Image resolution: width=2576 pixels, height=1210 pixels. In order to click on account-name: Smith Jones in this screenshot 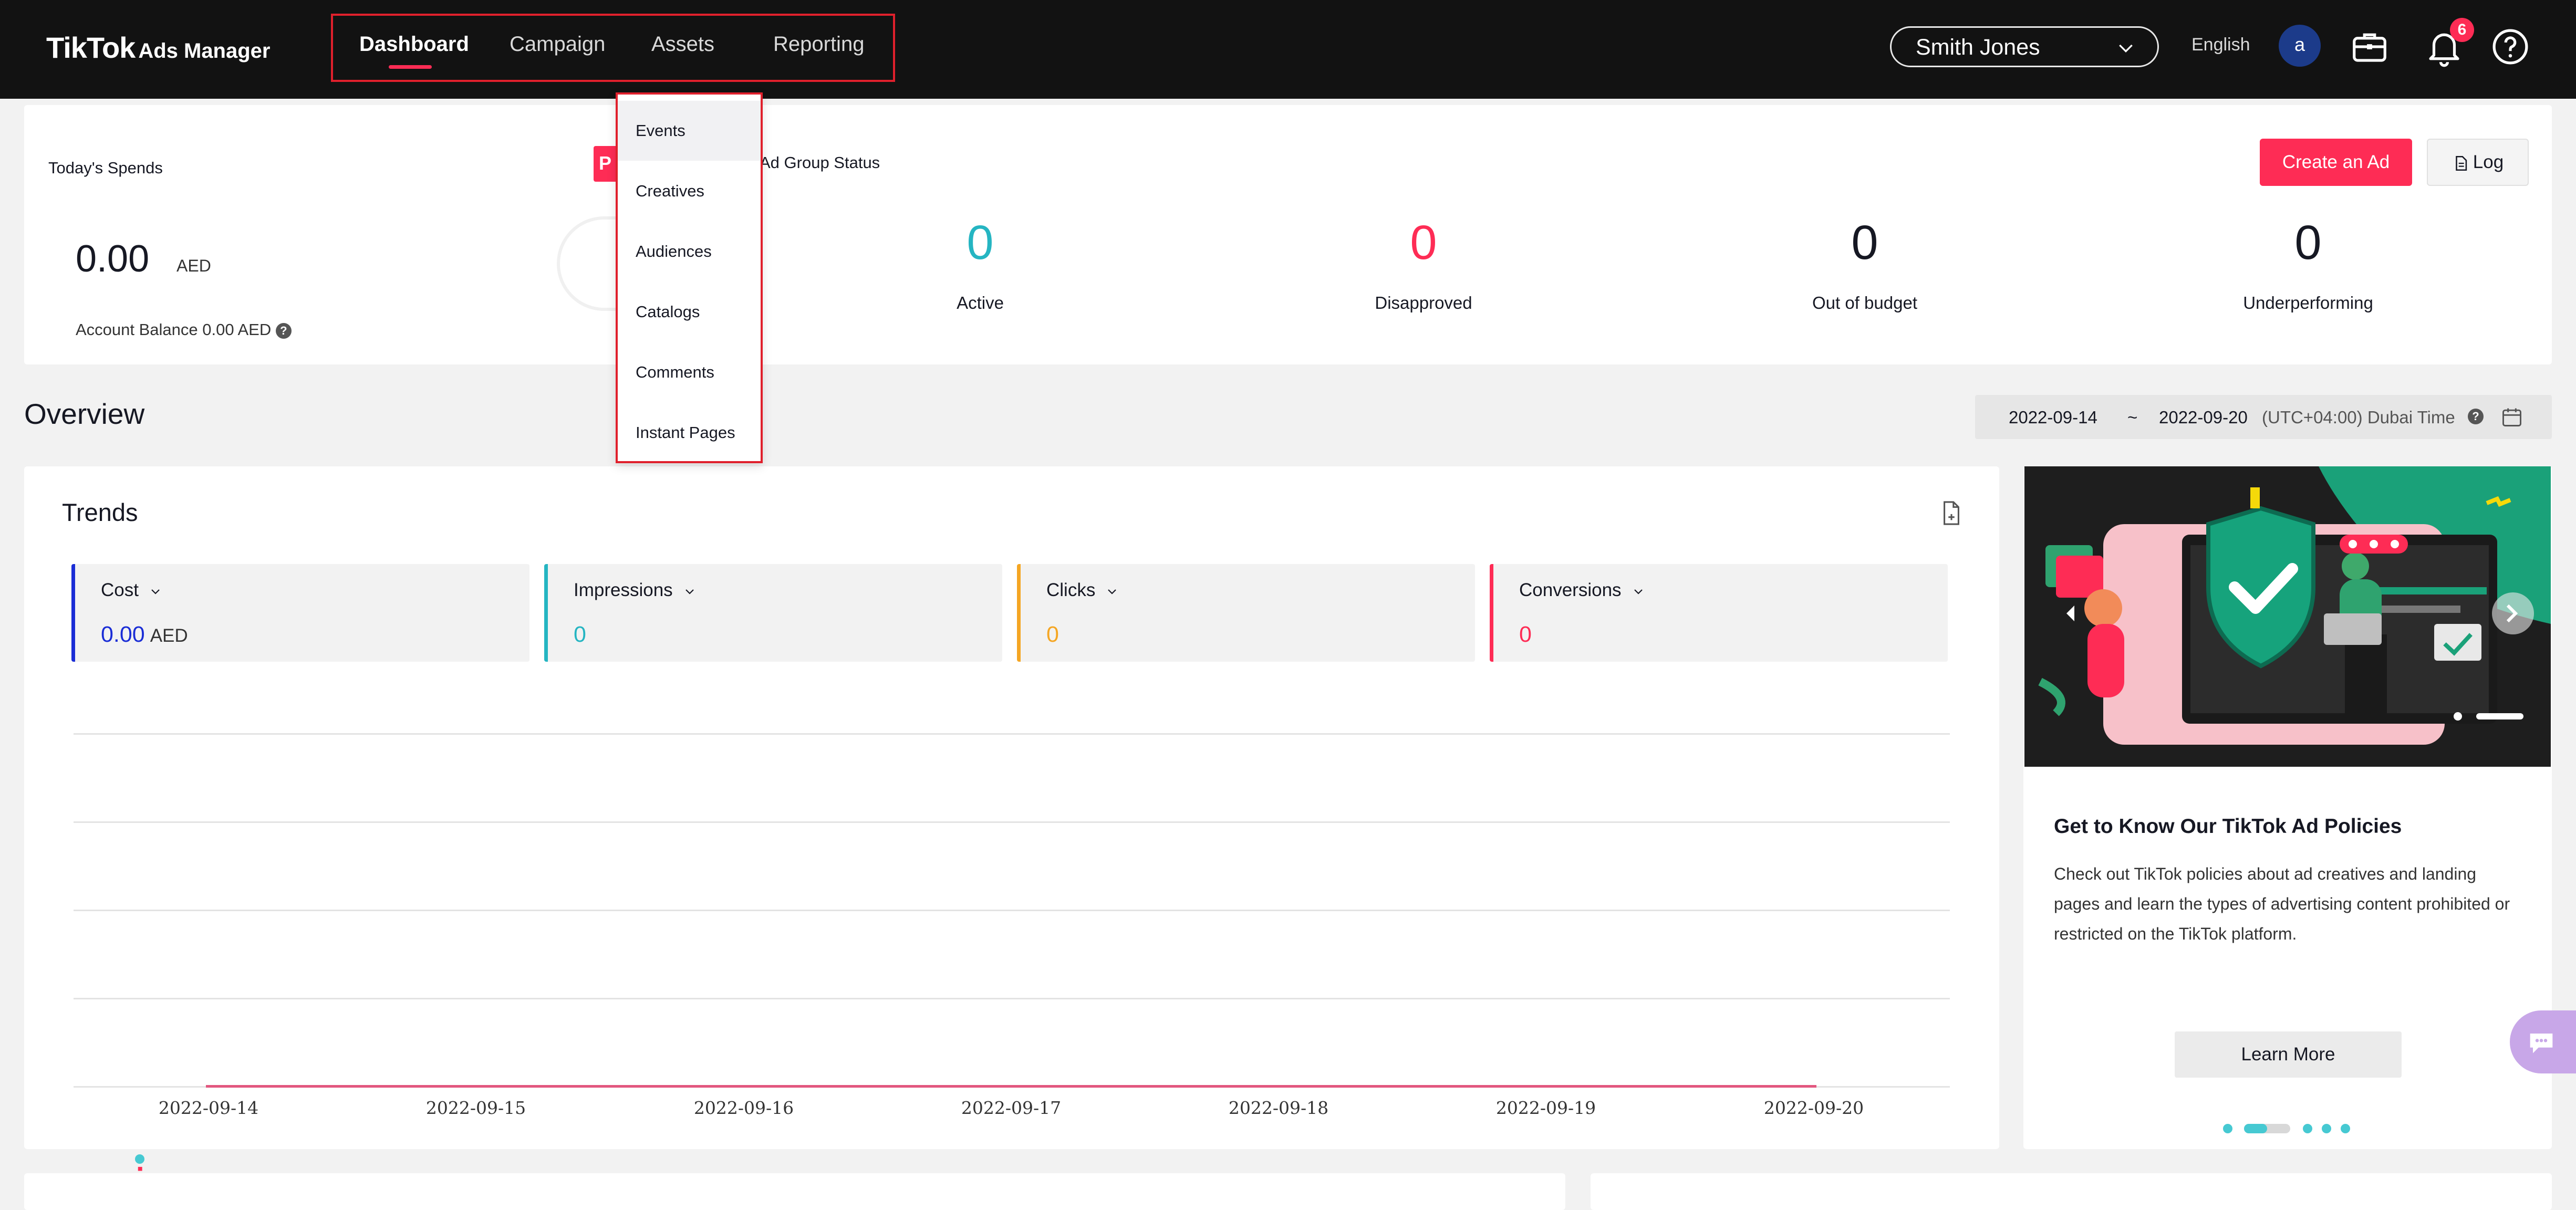, I will do `click(1978, 47)`.